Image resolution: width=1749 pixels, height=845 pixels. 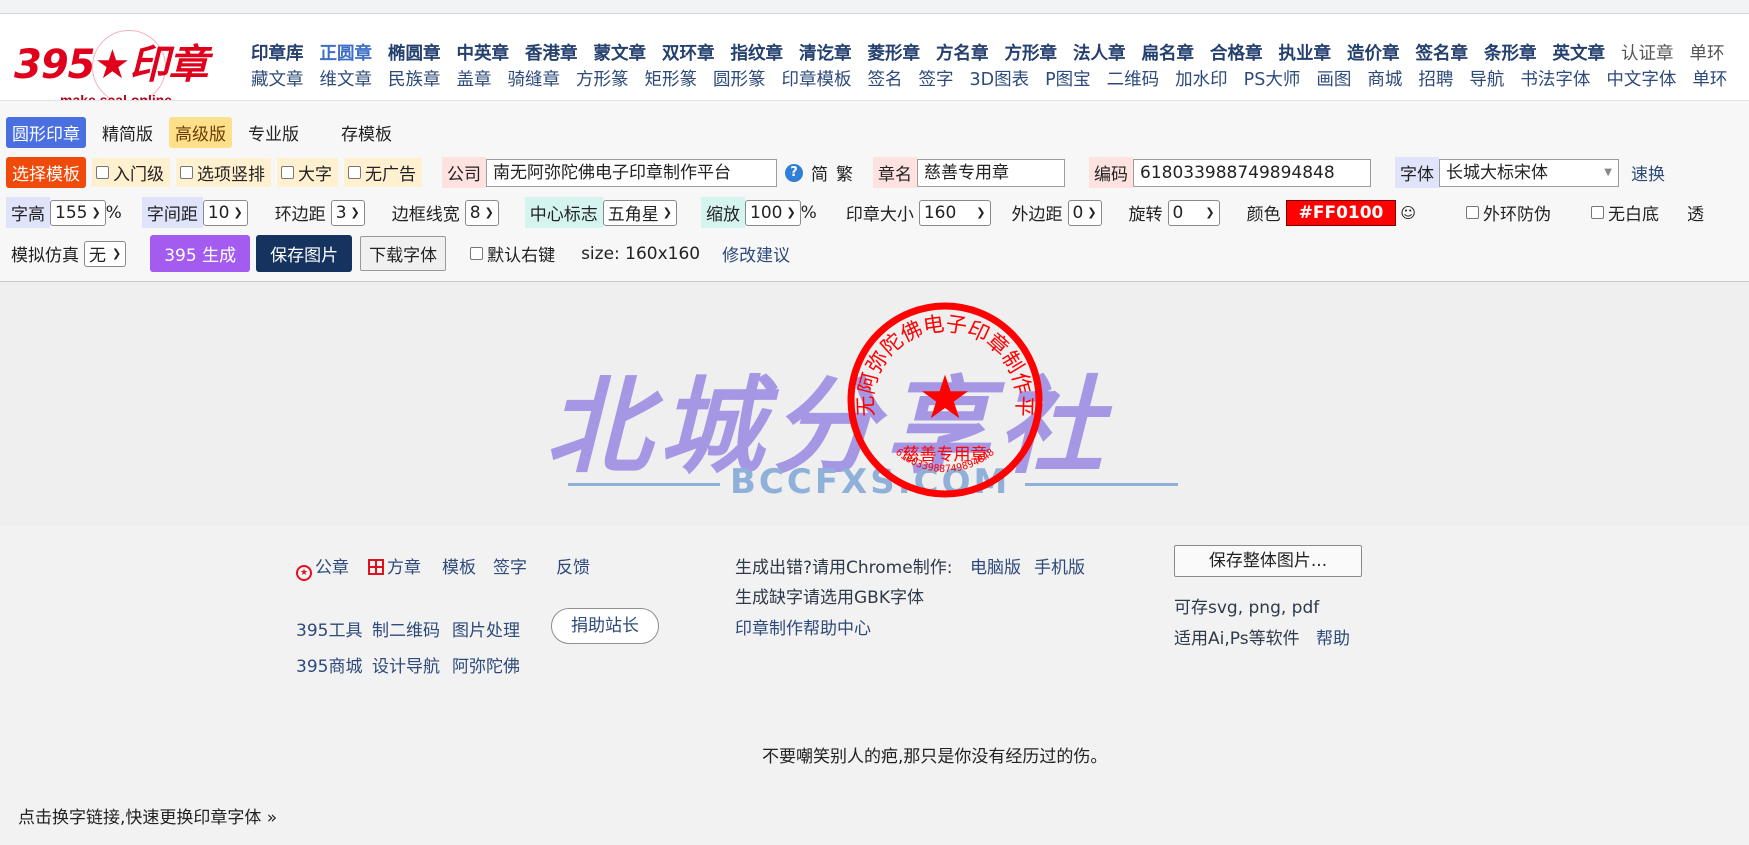 I want to click on vertical-options-checkbox: 选项竖排, so click(x=223, y=172).